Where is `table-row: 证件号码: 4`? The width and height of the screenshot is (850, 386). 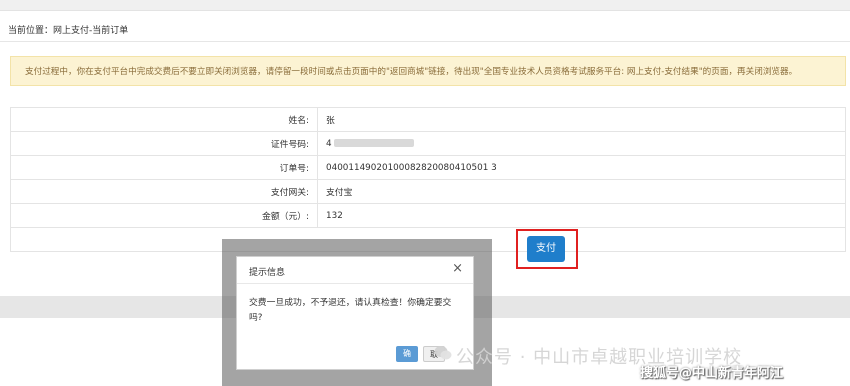
table-row: 证件号码: 4 is located at coordinates (428, 143).